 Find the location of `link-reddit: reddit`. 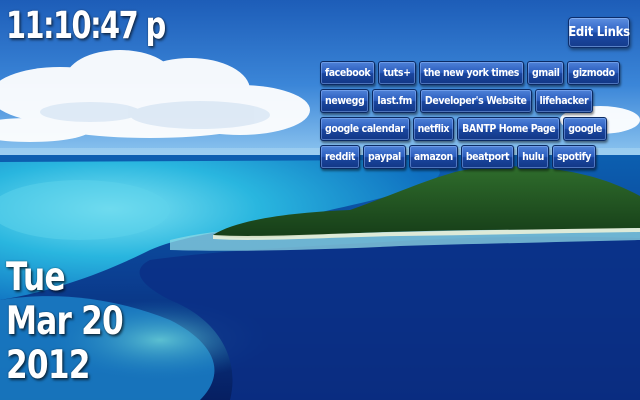

link-reddit: reddit is located at coordinates (340, 157).